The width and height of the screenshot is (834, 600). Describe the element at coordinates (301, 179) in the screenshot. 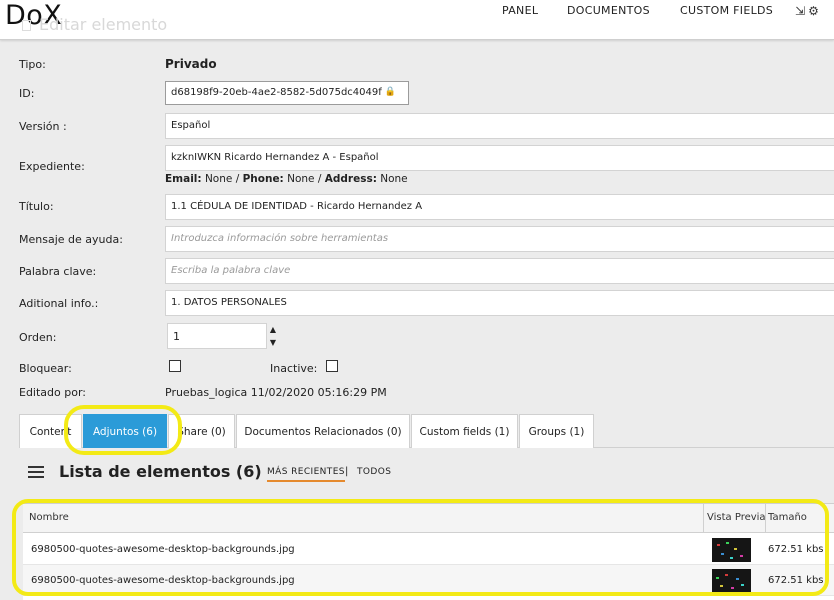

I see `phone-value: None` at that location.